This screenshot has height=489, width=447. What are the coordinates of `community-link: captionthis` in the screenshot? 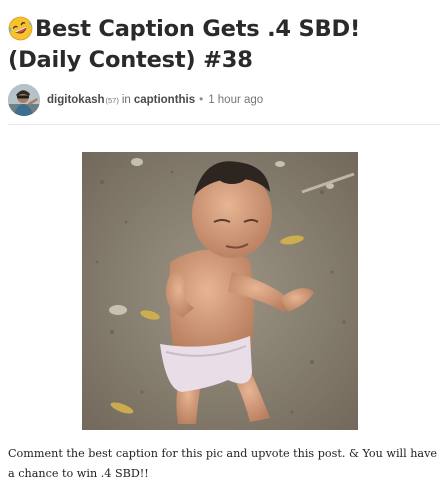 It's located at (164, 100).